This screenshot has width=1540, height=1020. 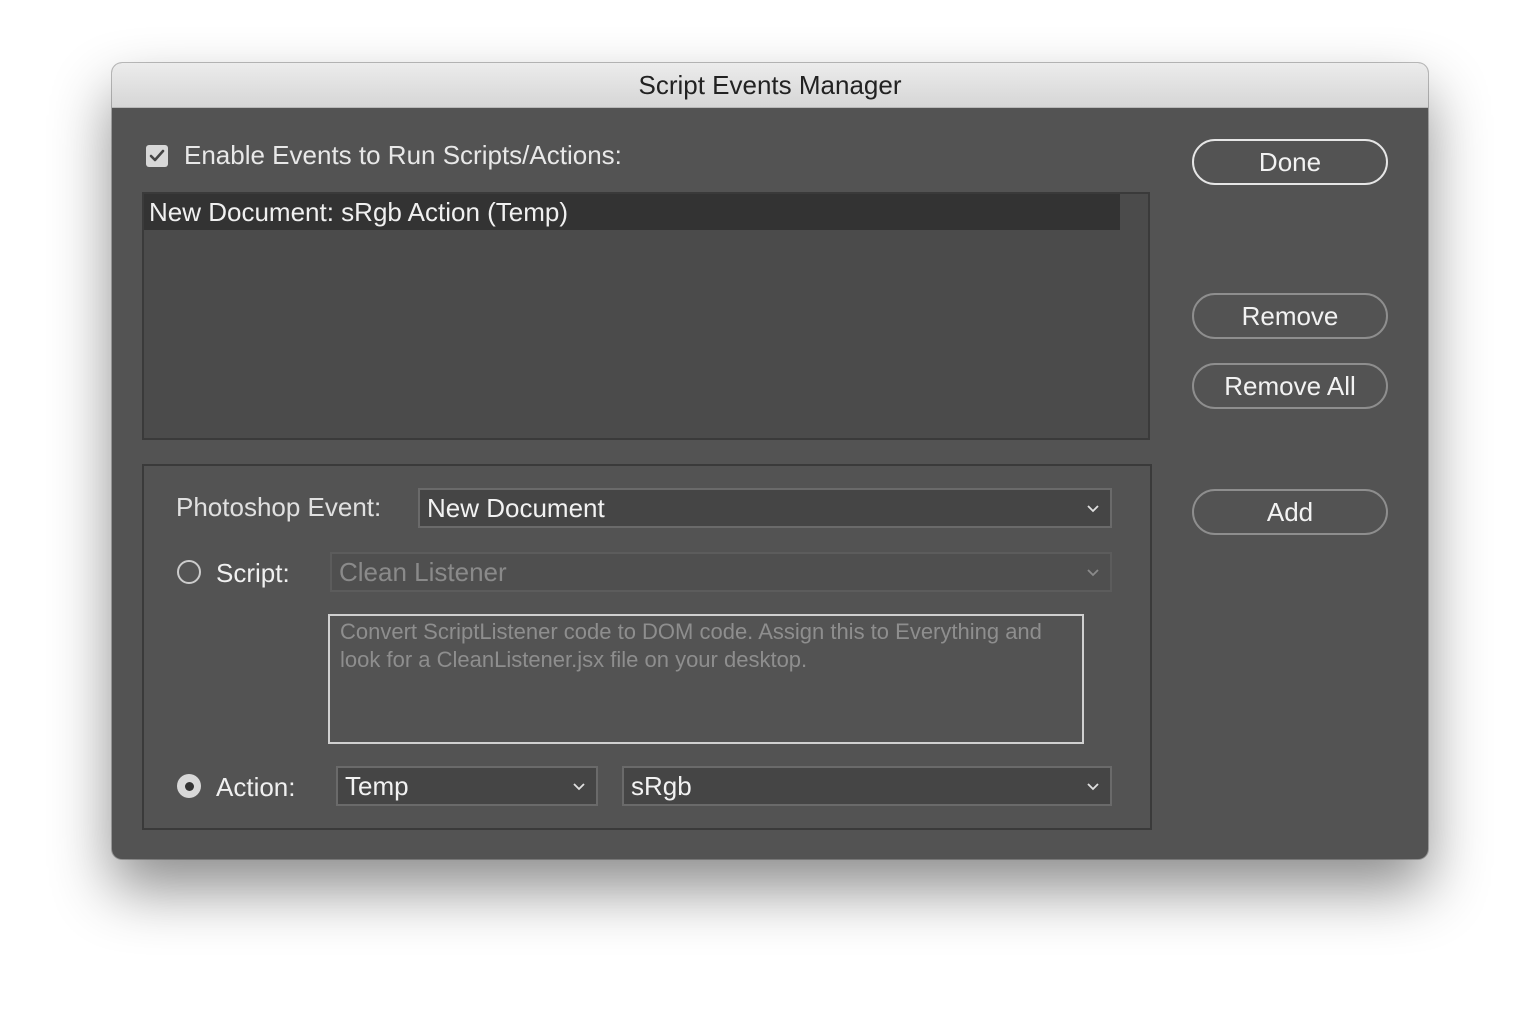 I want to click on title-bar: Script Events Manager, so click(x=770, y=85).